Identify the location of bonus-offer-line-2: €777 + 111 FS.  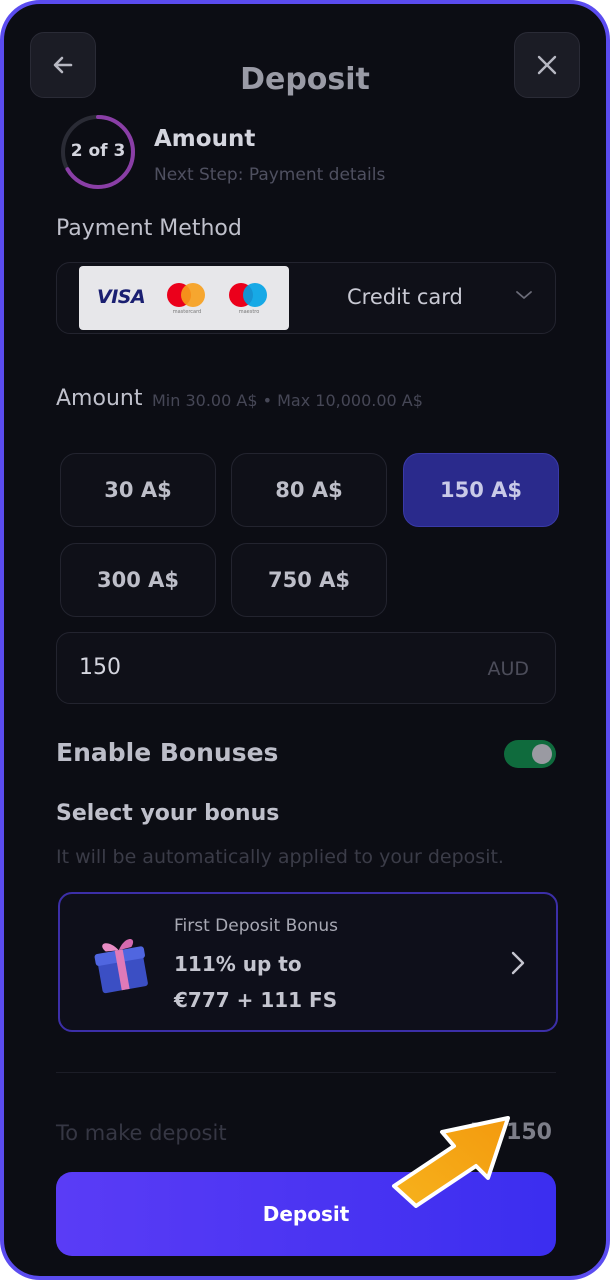
(256, 1000).